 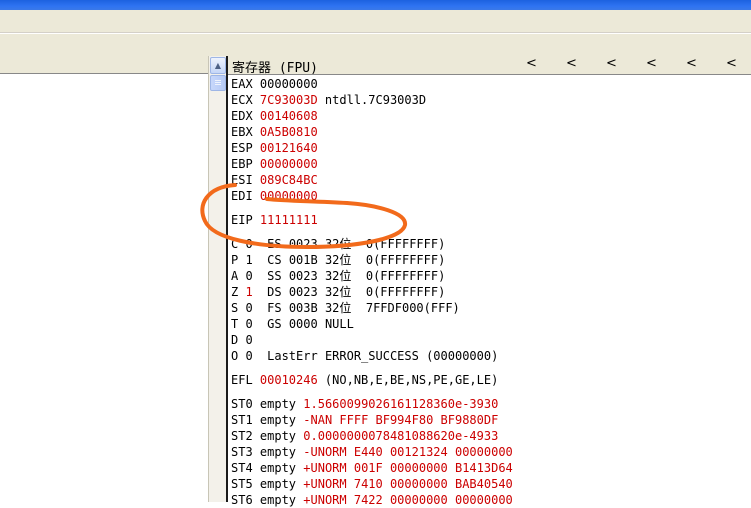 I want to click on scrollbar-thumb, so click(x=218, y=83).